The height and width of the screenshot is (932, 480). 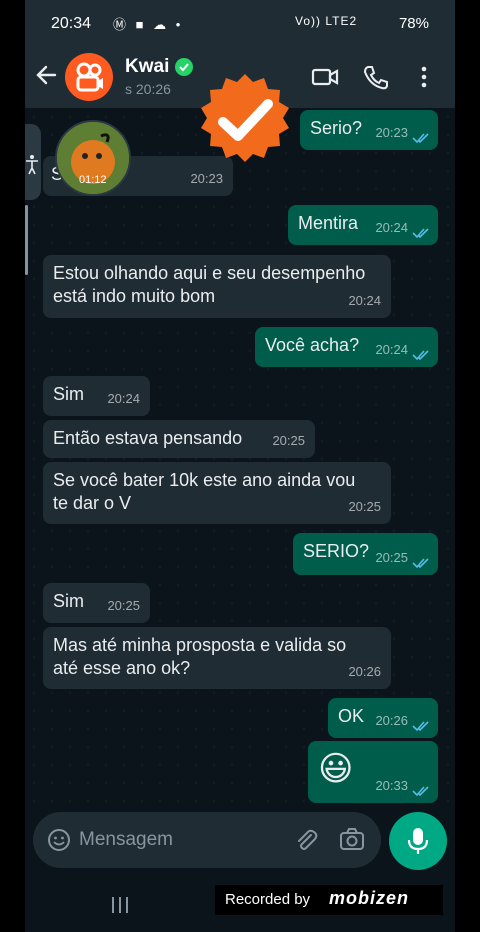 I want to click on kwai-logo-icon, so click(x=89, y=77).